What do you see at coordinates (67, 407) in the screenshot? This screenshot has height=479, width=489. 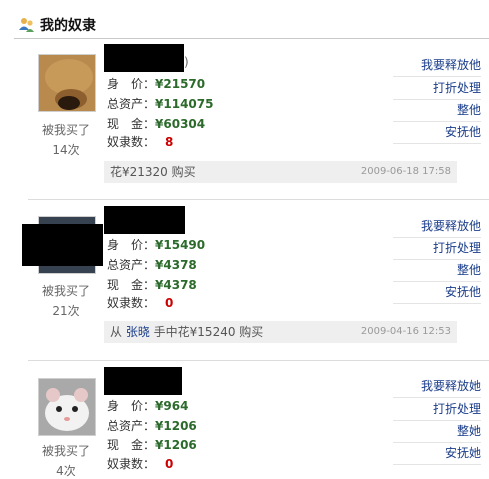 I see `hamster-avatar` at bounding box center [67, 407].